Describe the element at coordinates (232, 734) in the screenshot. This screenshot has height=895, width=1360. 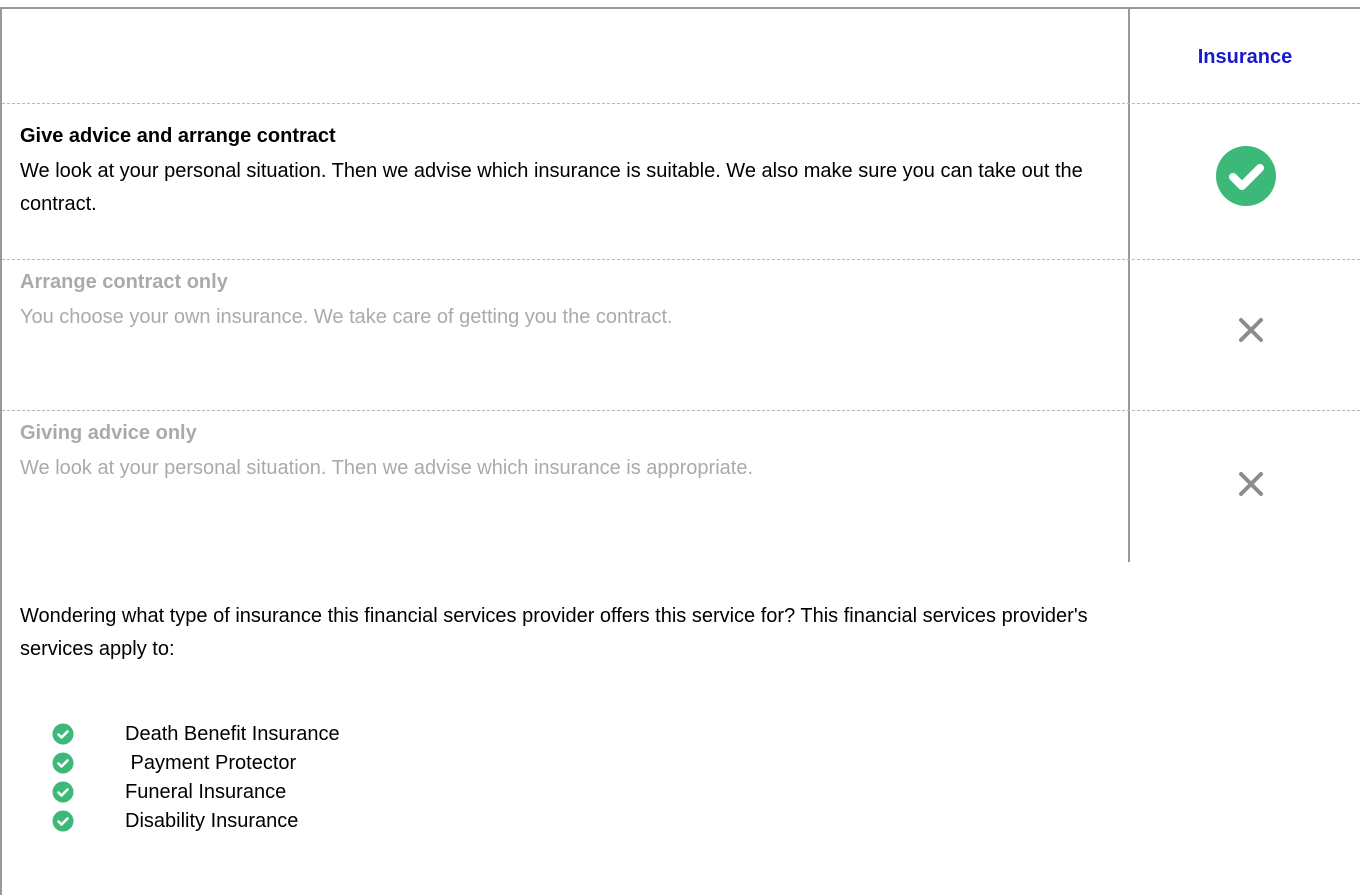
I see `list-item-label: Death Benefit Insurance` at that location.